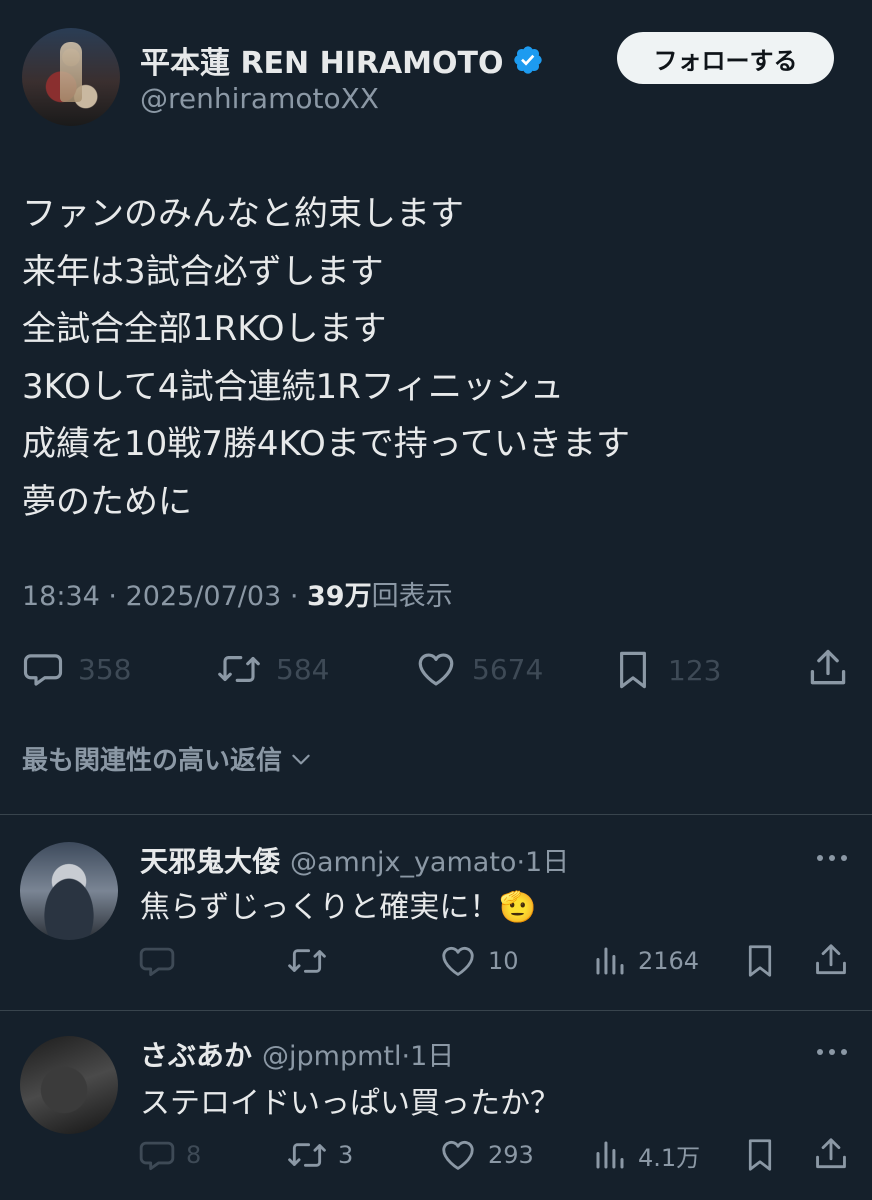 The image size is (872, 1200). Describe the element at coordinates (301, 759) in the screenshot. I see `chevron-down-icon` at that location.